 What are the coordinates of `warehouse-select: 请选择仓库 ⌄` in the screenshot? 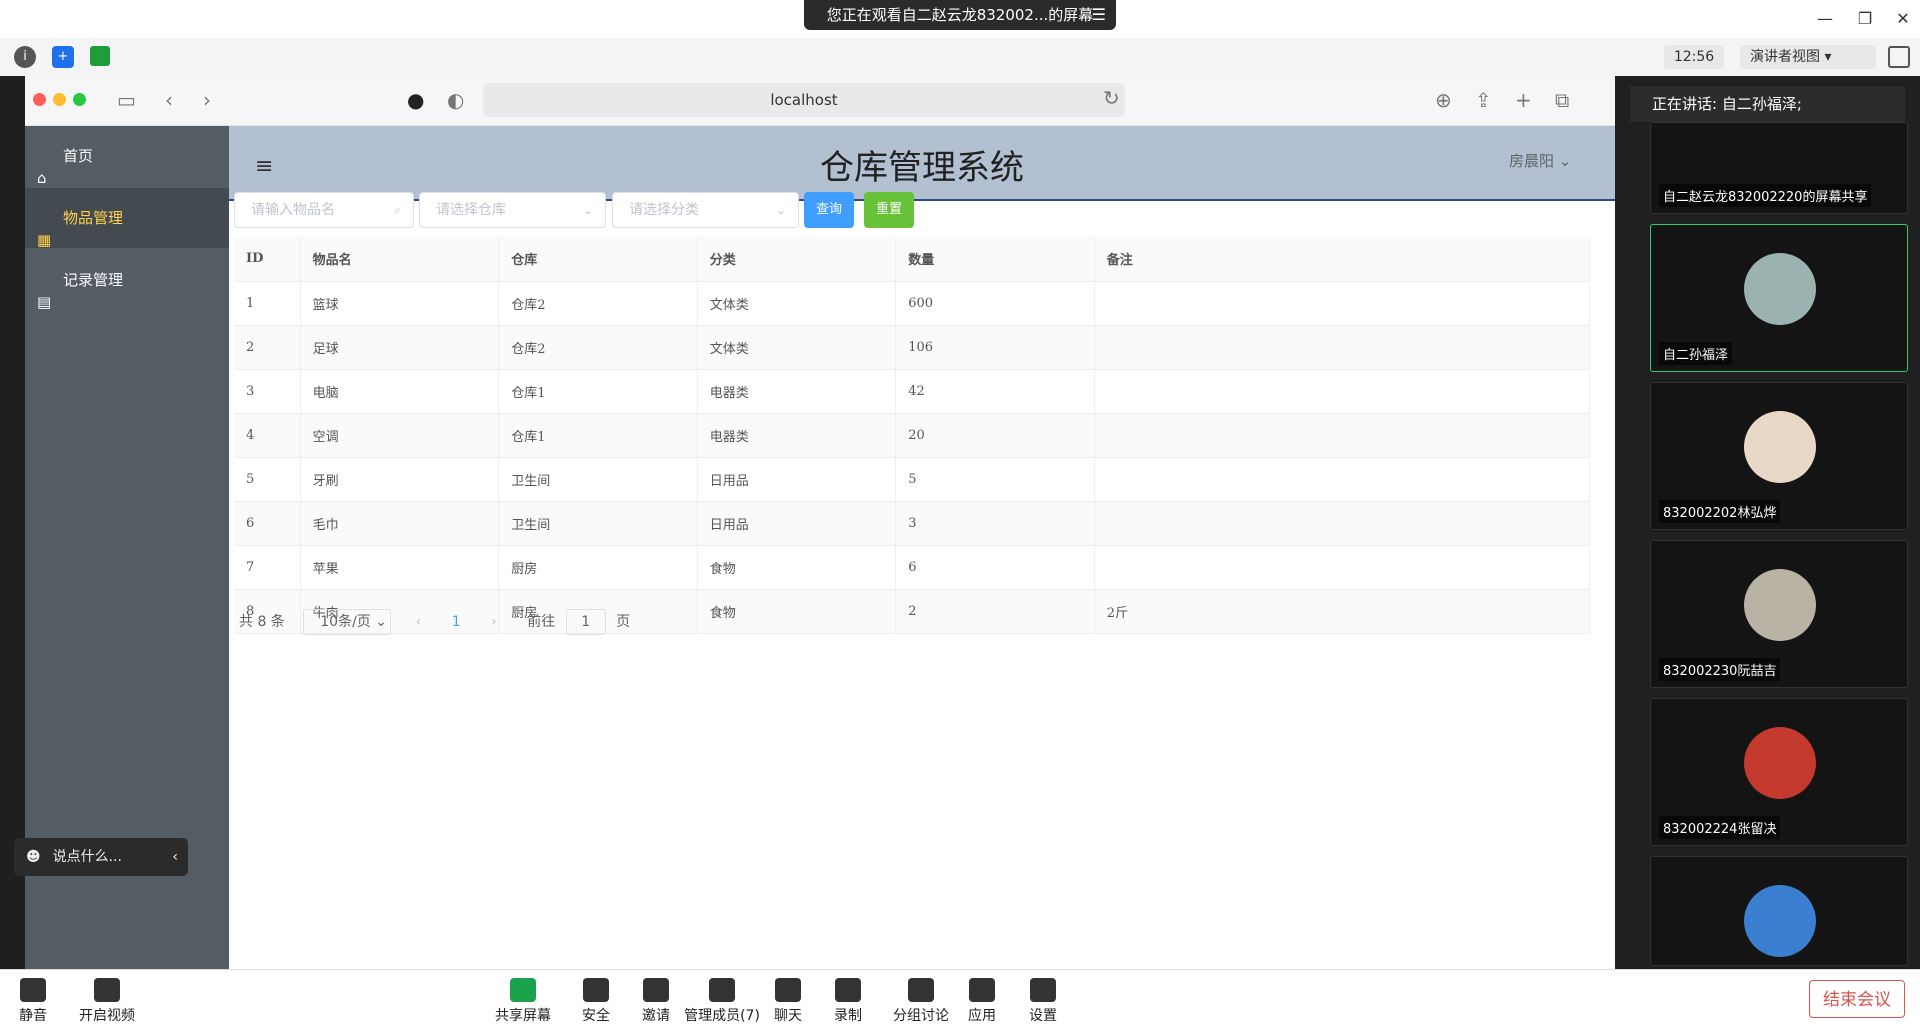 It's located at (512, 210).